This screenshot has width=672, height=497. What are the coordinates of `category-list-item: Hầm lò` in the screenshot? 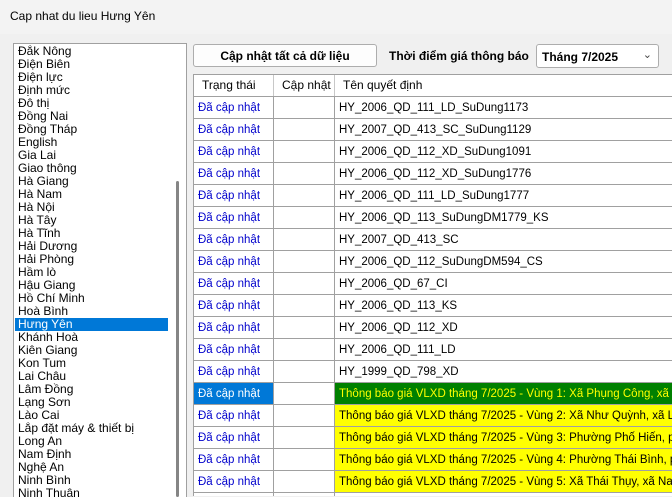 It's located at (91, 272).